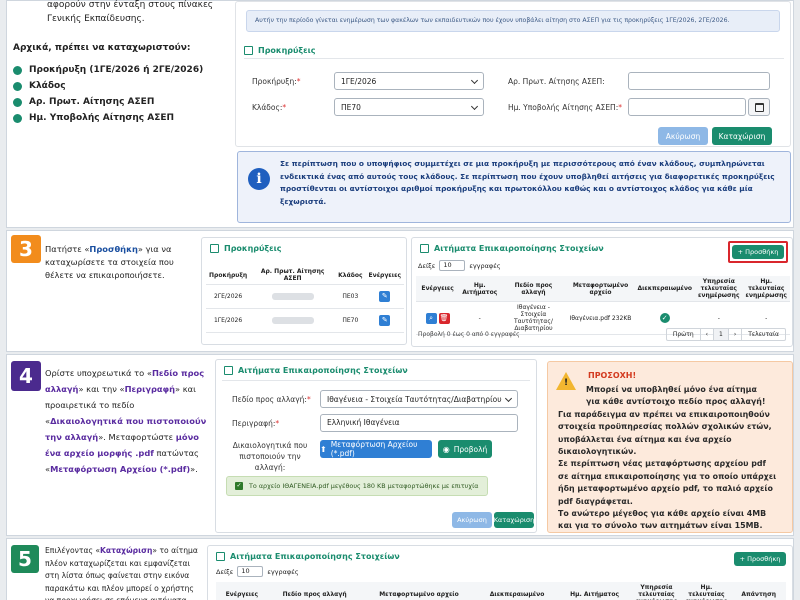 Image resolution: width=800 pixels, height=600 pixels. Describe the element at coordinates (350, 275) in the screenshot. I see `col-header: Κλάδος` at that location.